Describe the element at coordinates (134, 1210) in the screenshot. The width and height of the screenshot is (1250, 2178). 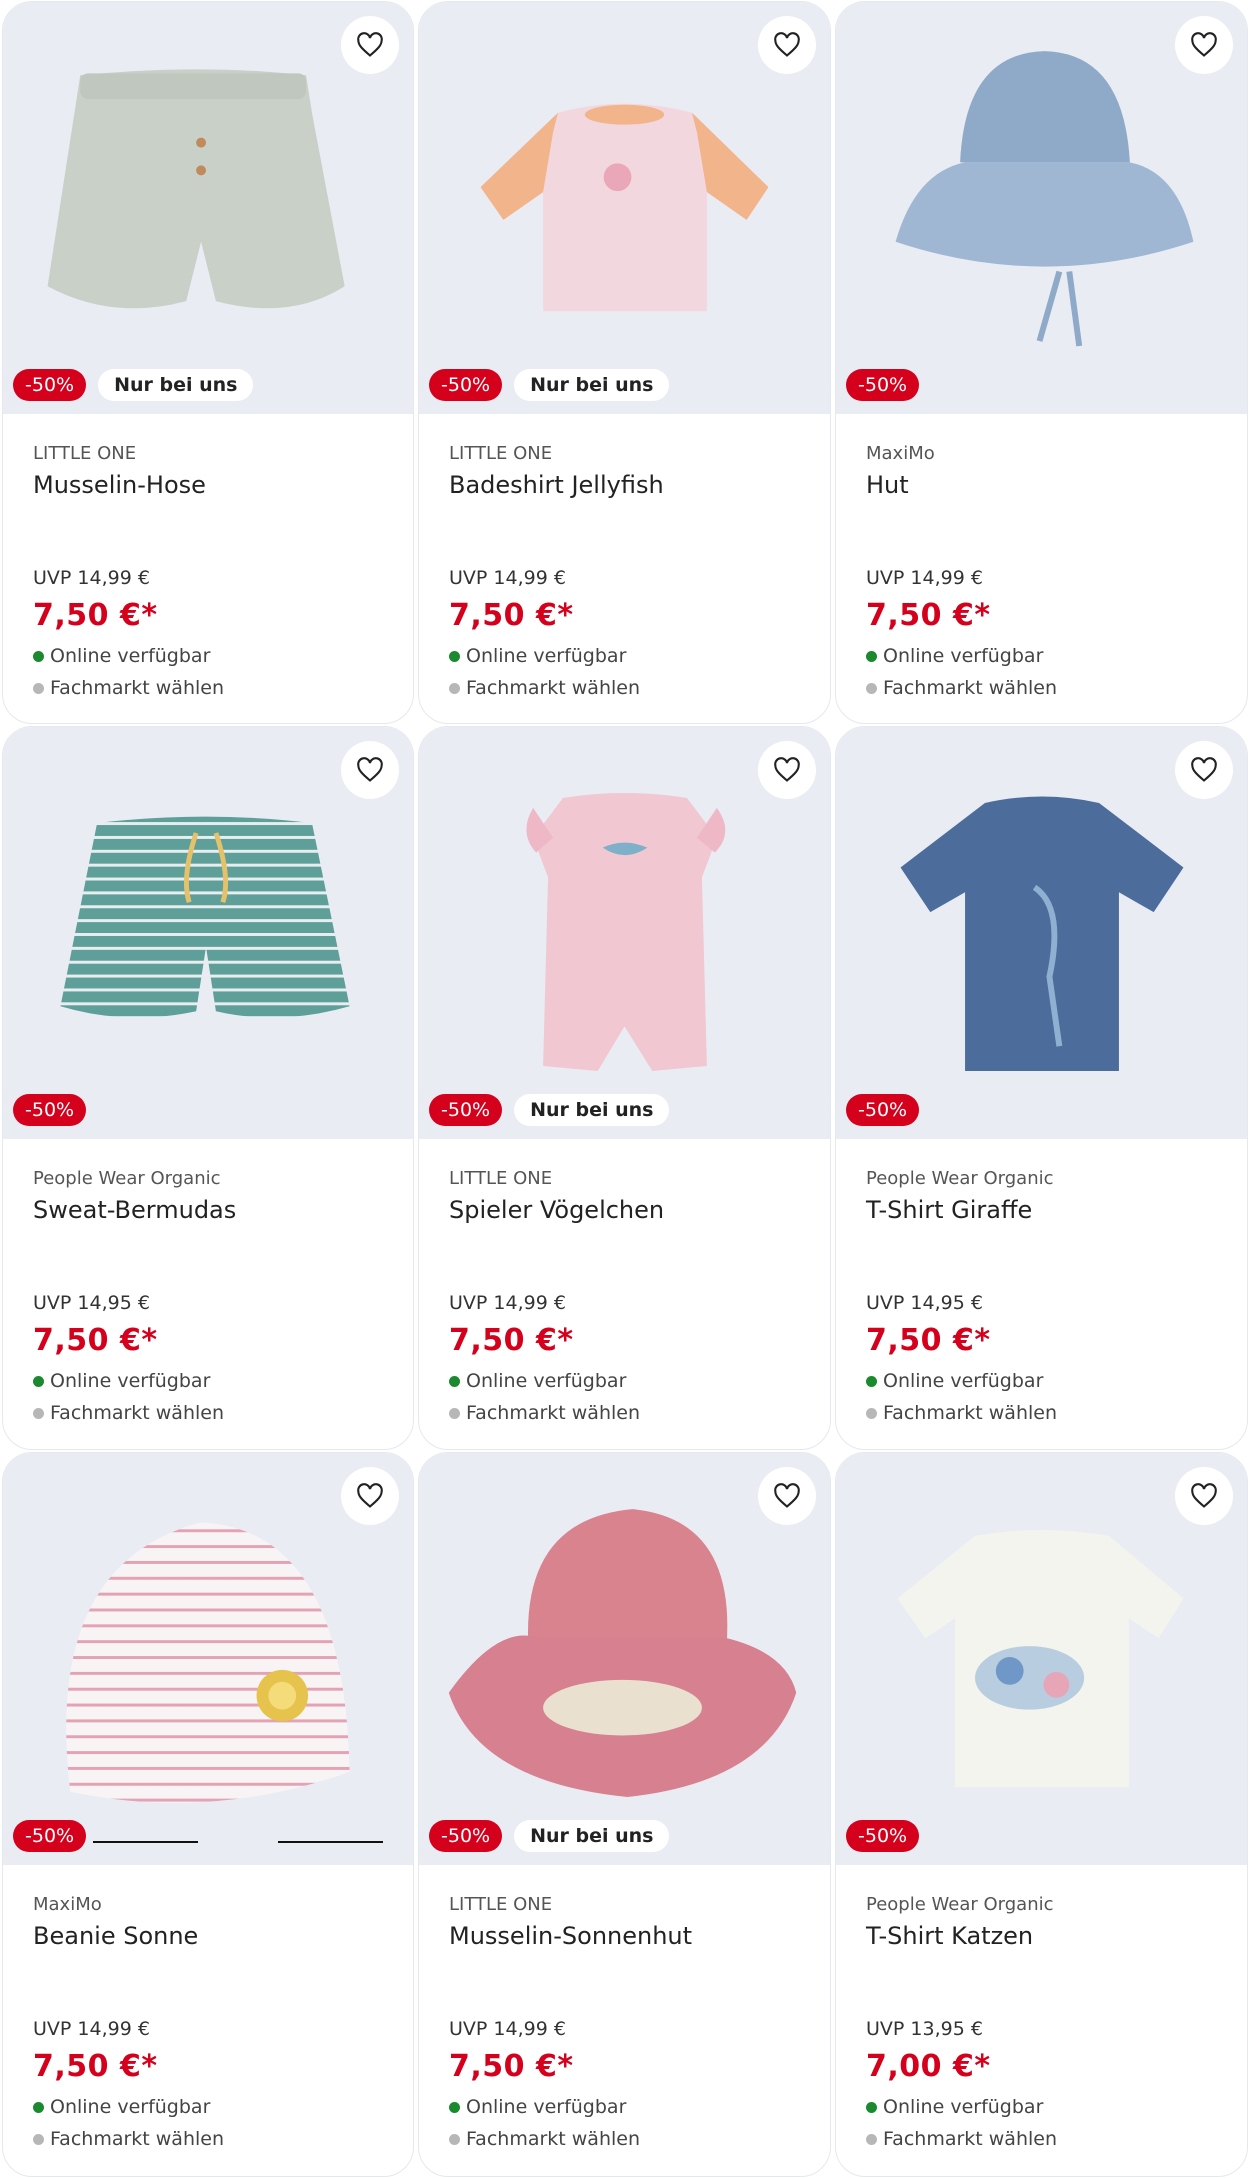
I see `product-title: Sweat-Bermudas` at that location.